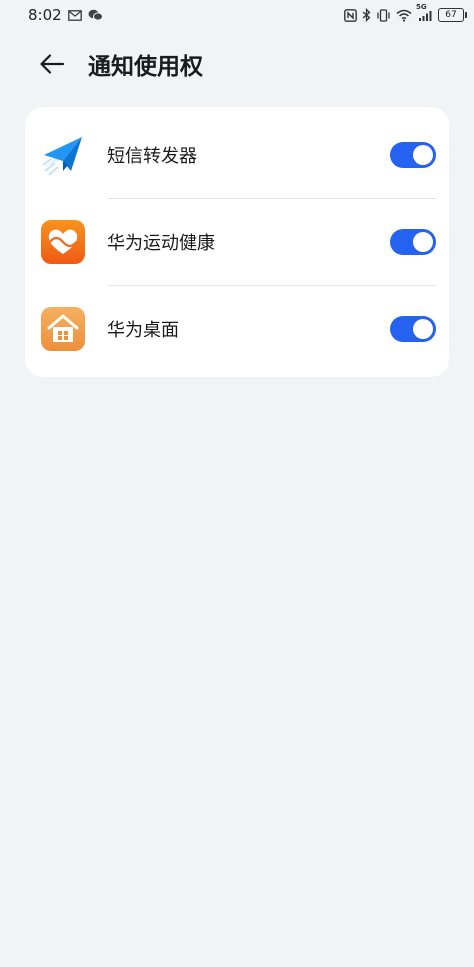 The image size is (474, 967). I want to click on list-item-huawei-health: 华为运动健康, so click(237, 241).